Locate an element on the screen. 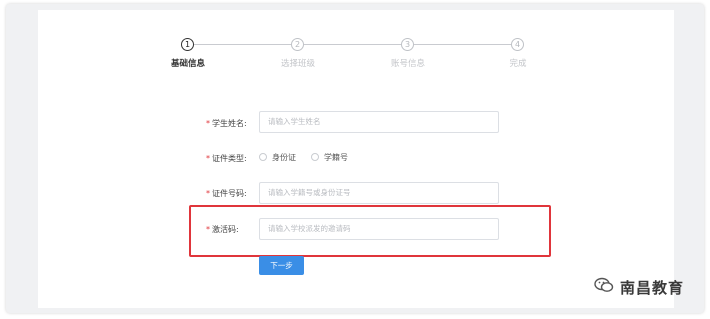 Image resolution: width=710 pixels, height=319 pixels. watermark-text: 南昌教育 is located at coordinates (652, 287).